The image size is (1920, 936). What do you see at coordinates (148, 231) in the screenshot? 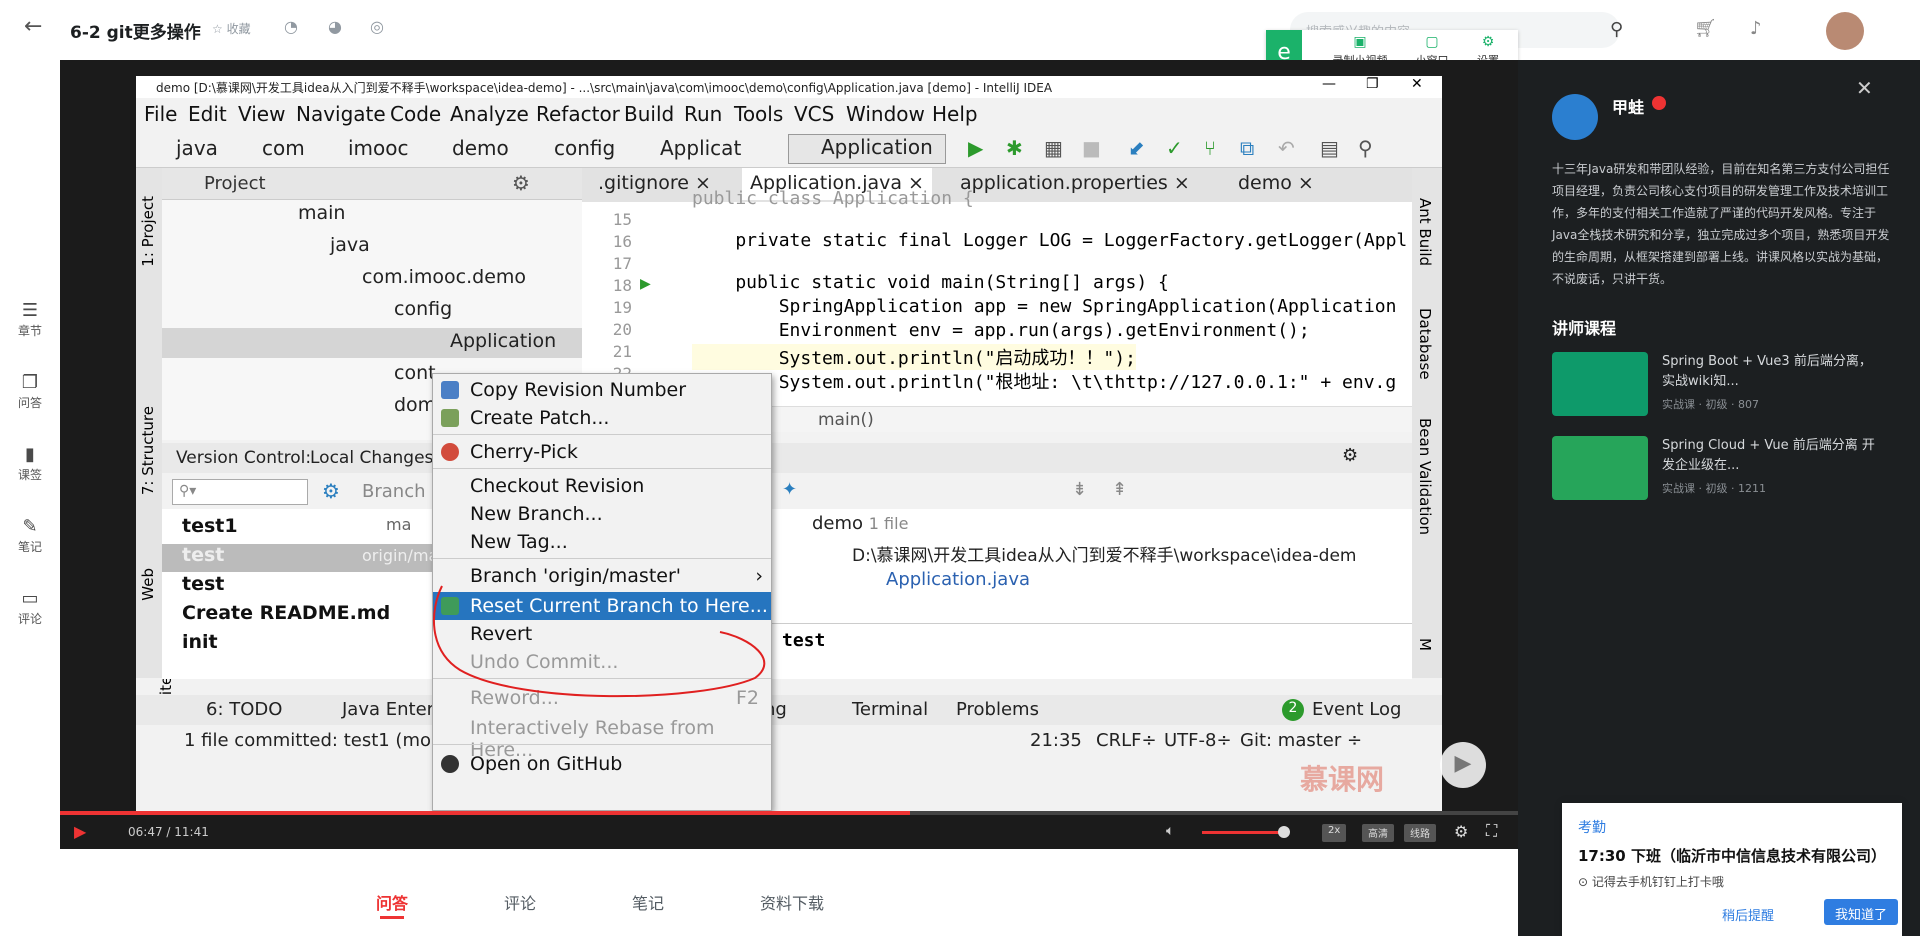
I see `tool-project: 1: Project` at bounding box center [148, 231].